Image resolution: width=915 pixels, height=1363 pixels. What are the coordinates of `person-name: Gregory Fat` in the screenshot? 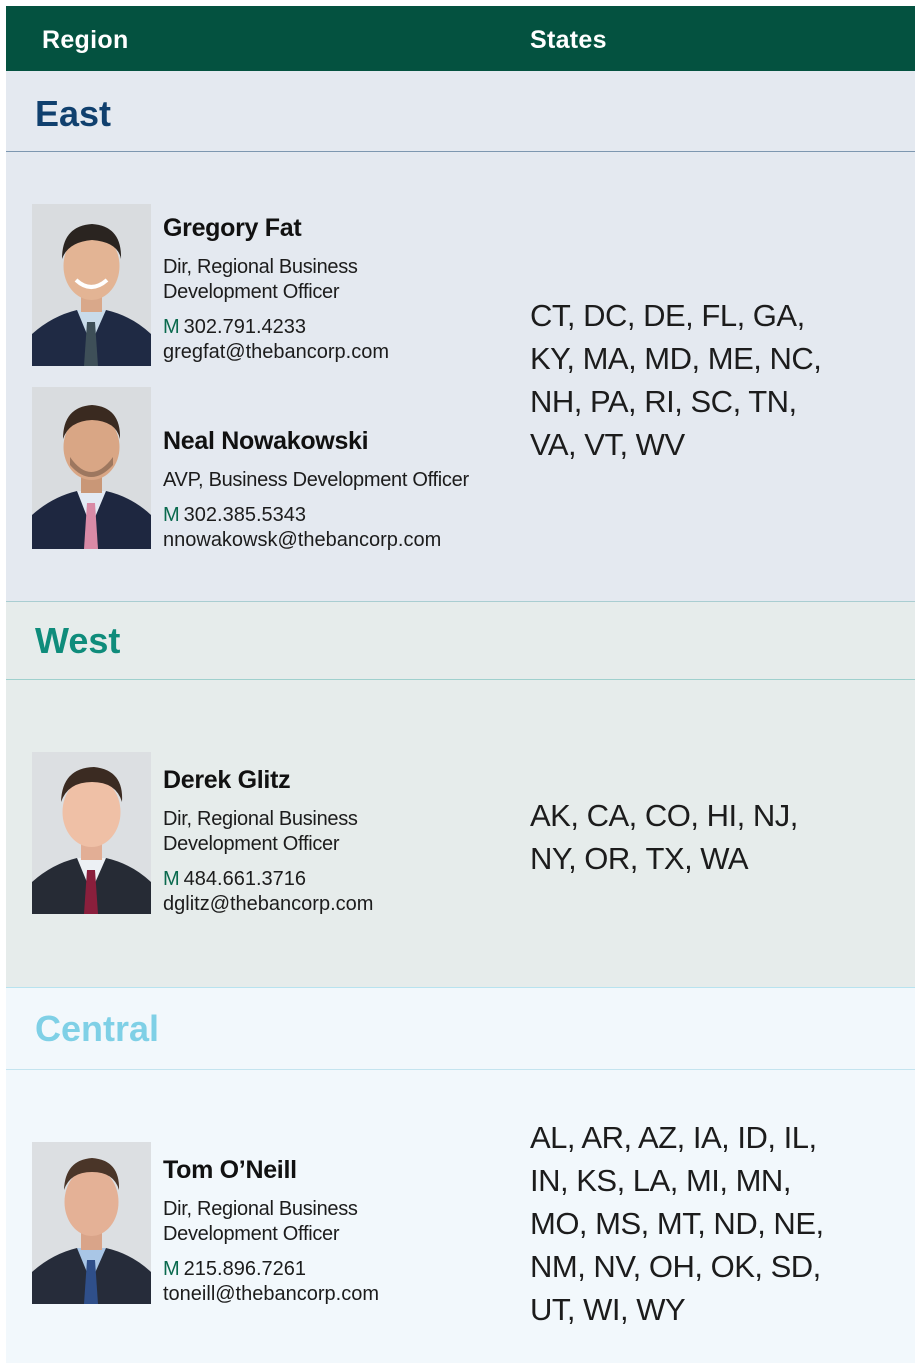 It's located at (232, 228).